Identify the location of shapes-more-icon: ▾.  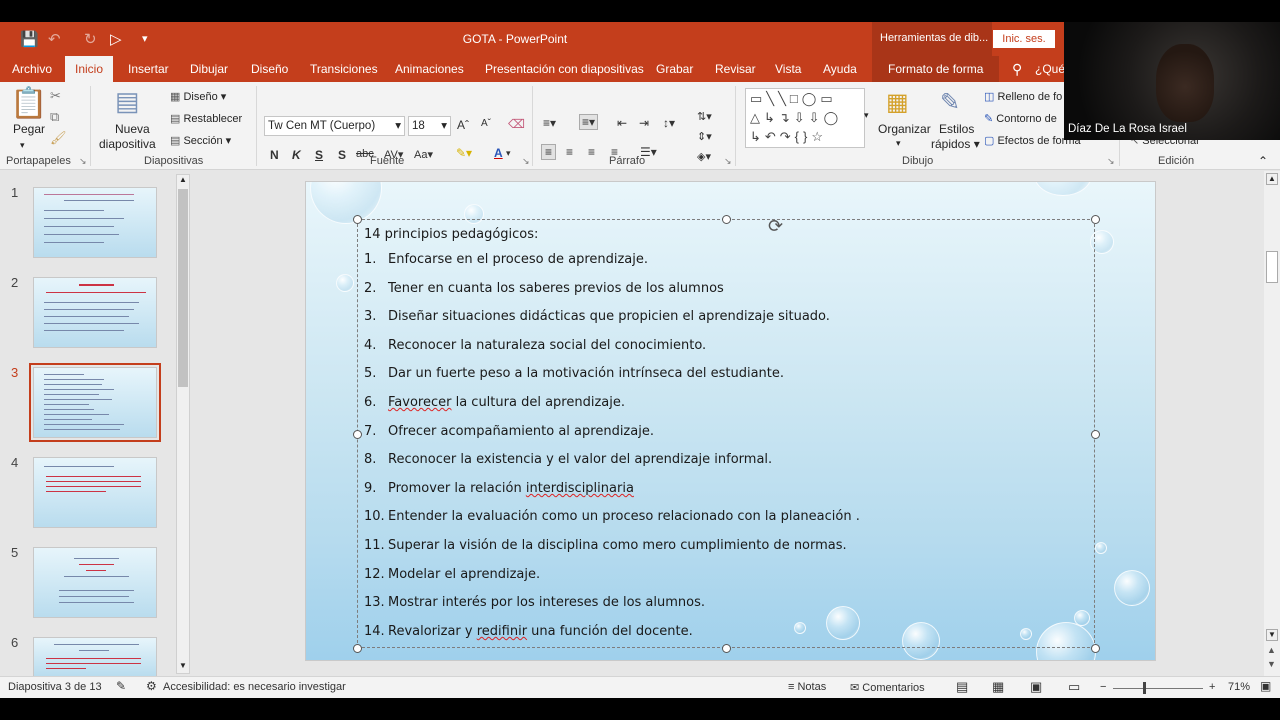
(866, 115).